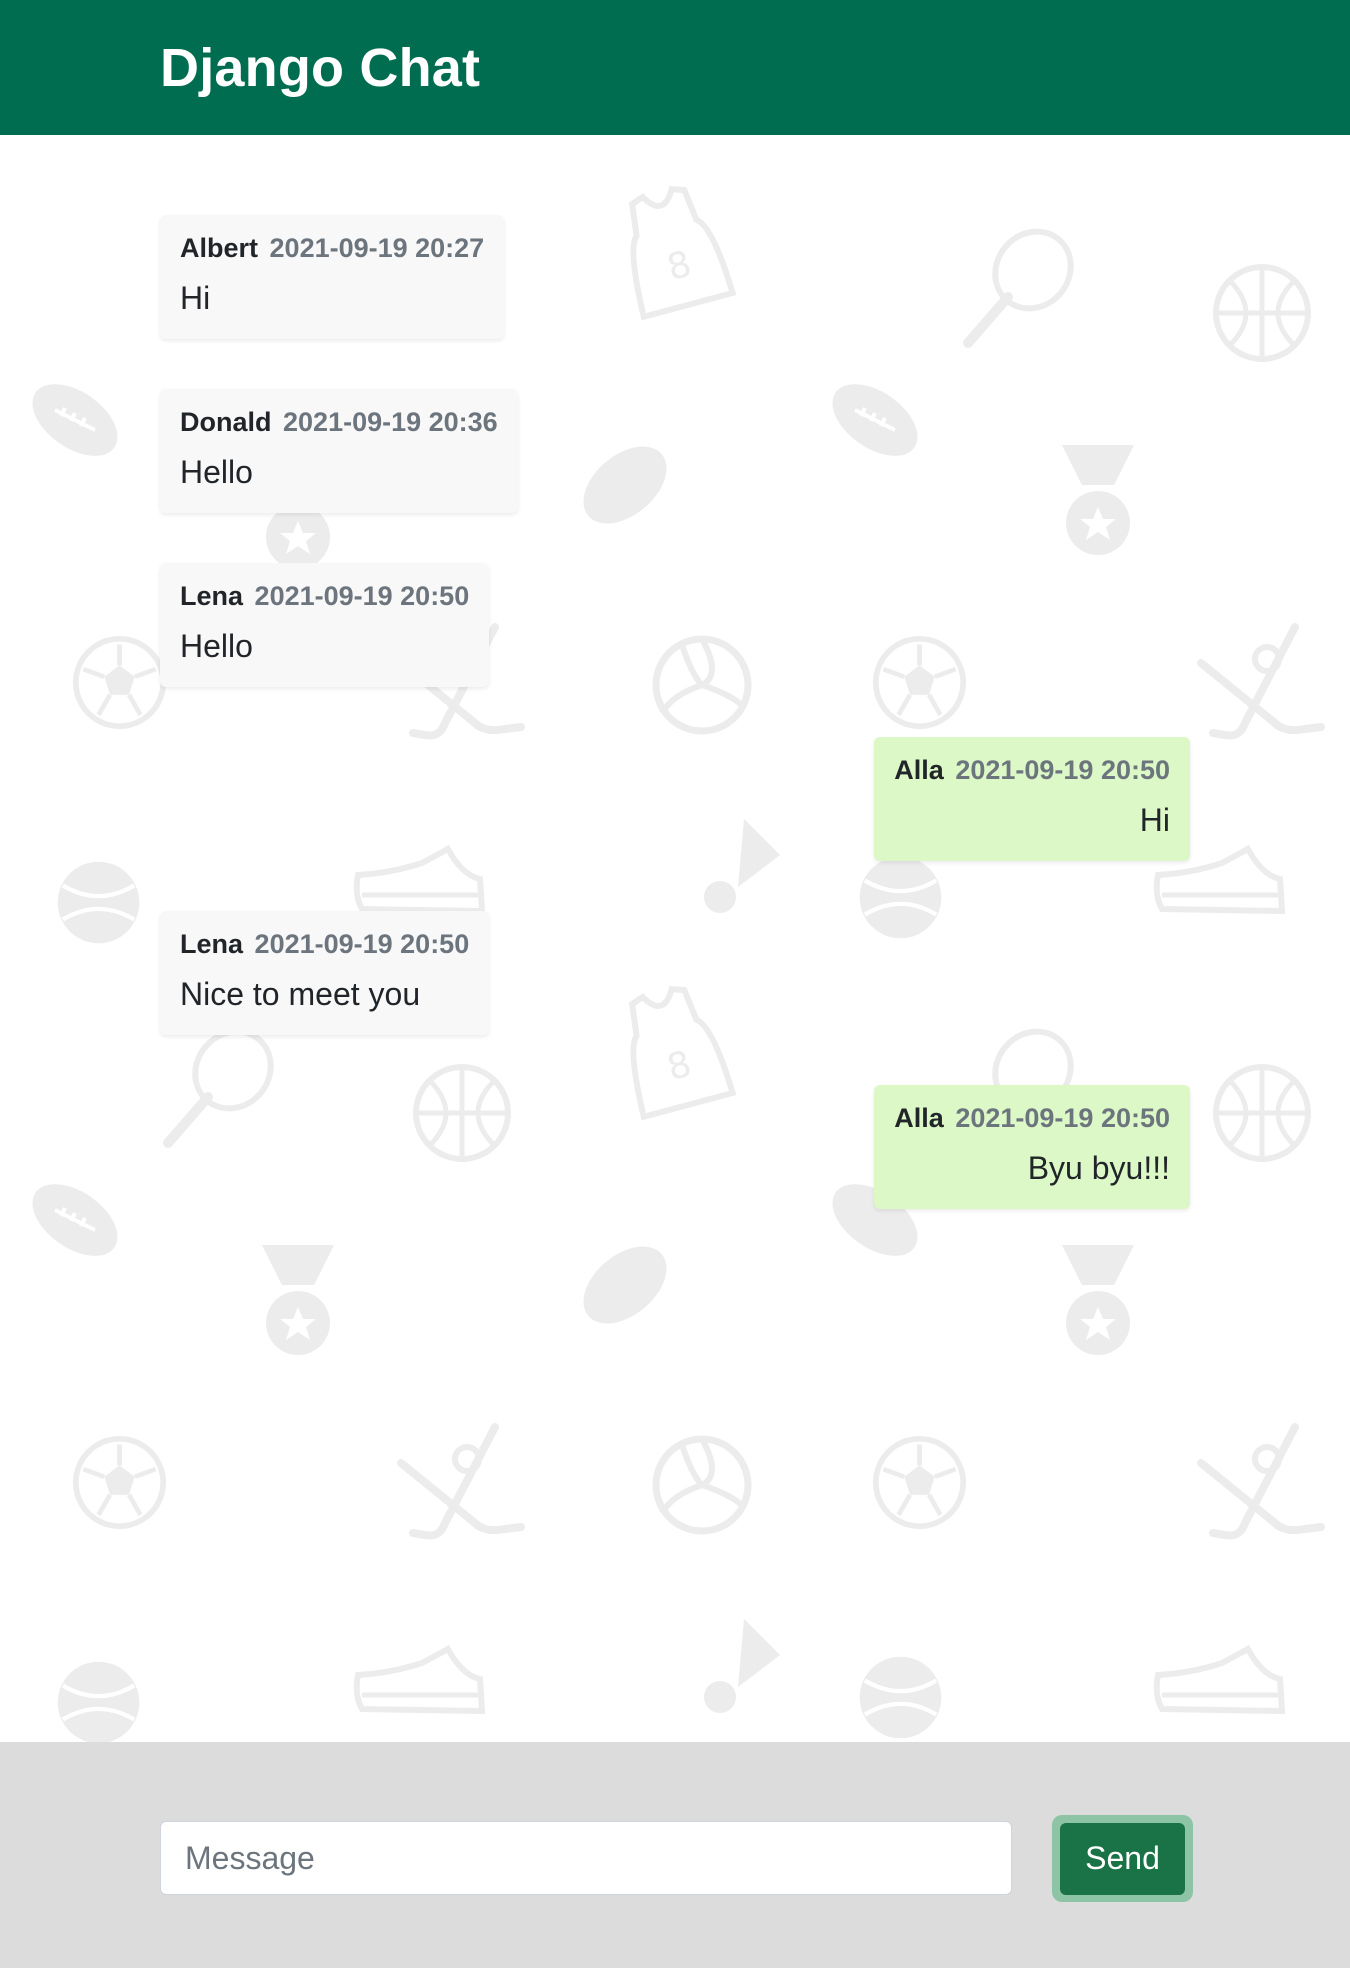 The height and width of the screenshot is (1968, 1350). I want to click on chat-message-own: Alla 2021-09-19 20:50 Byu byu!!!, so click(1032, 1147).